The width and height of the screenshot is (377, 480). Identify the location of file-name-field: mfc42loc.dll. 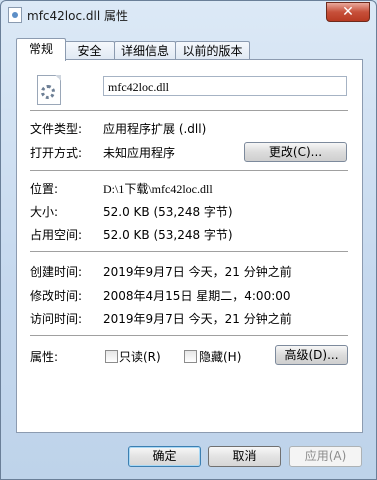
(225, 86).